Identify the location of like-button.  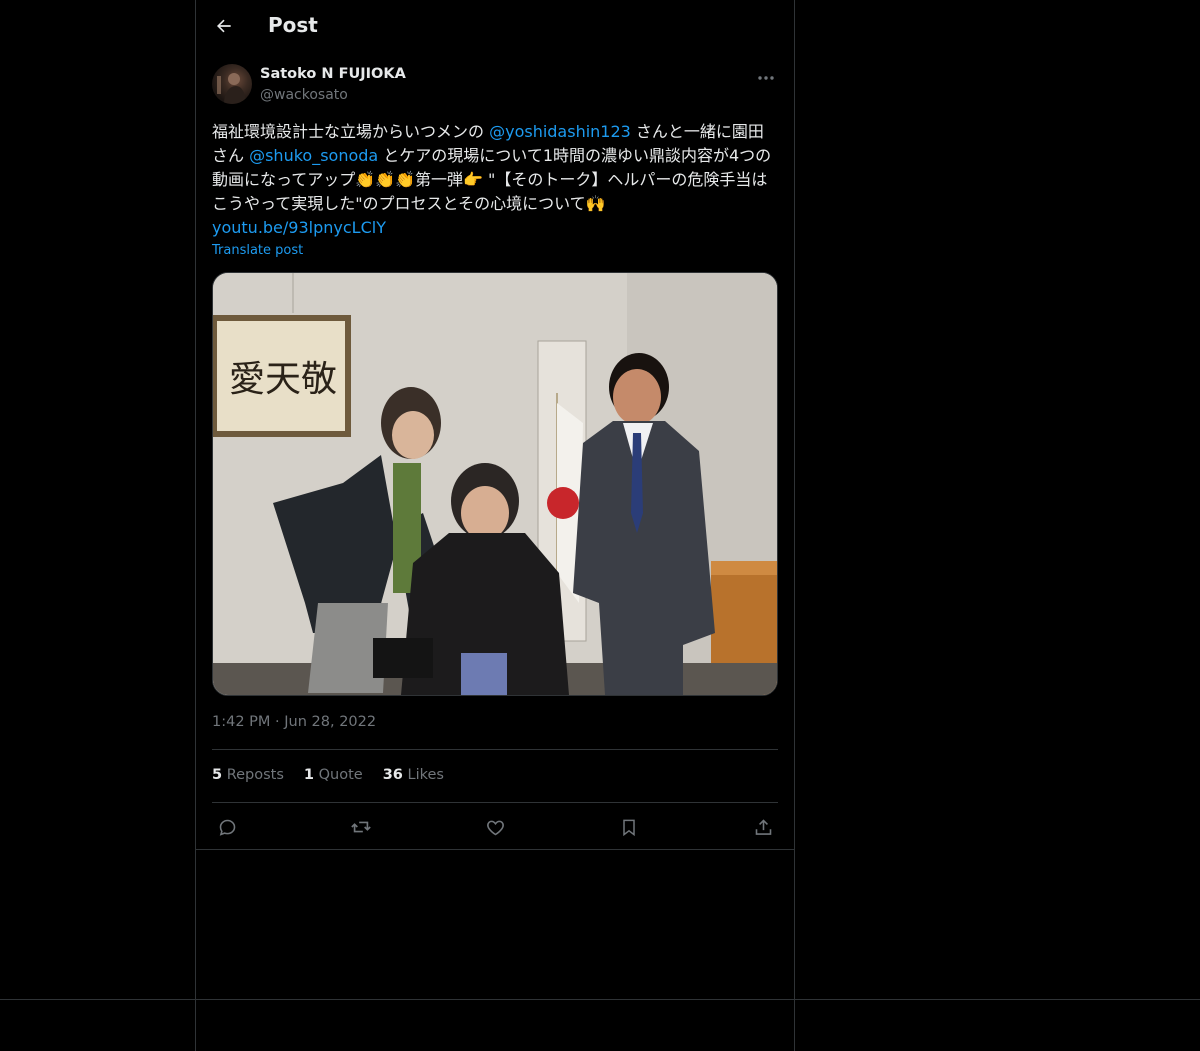
(495, 827).